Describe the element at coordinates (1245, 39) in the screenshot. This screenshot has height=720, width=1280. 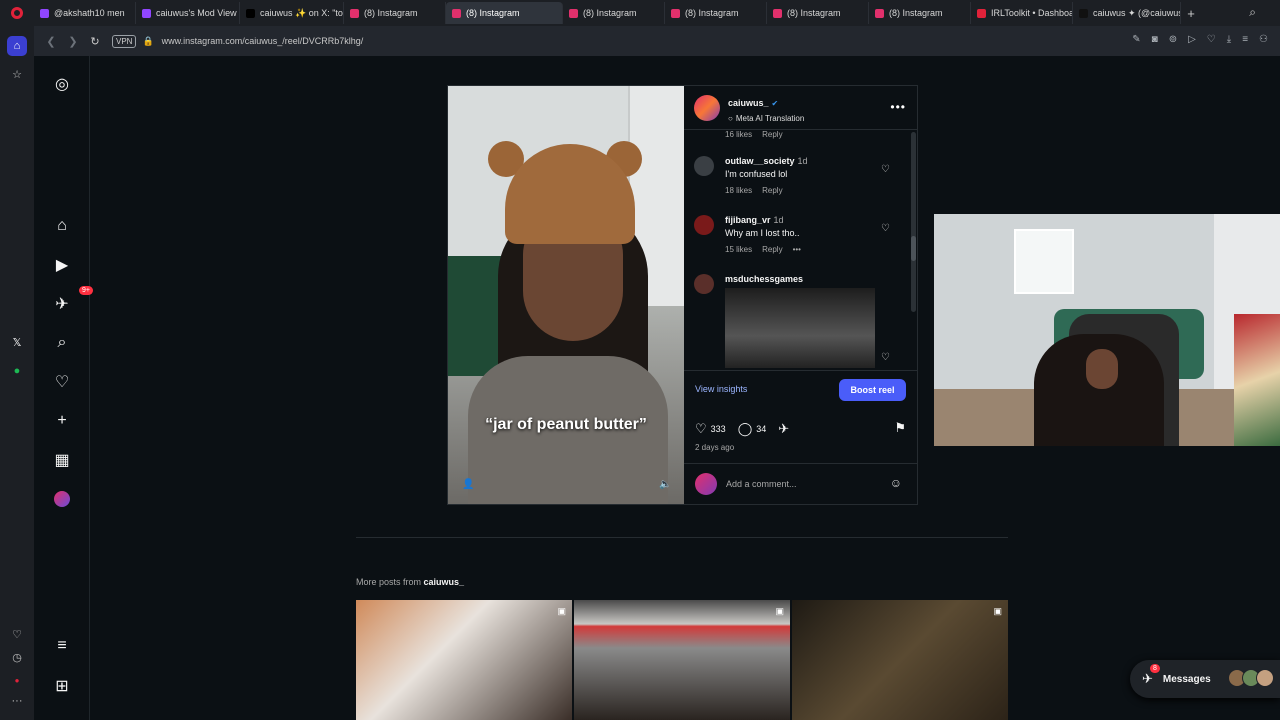
I see `menu-icon: ≡` at that location.